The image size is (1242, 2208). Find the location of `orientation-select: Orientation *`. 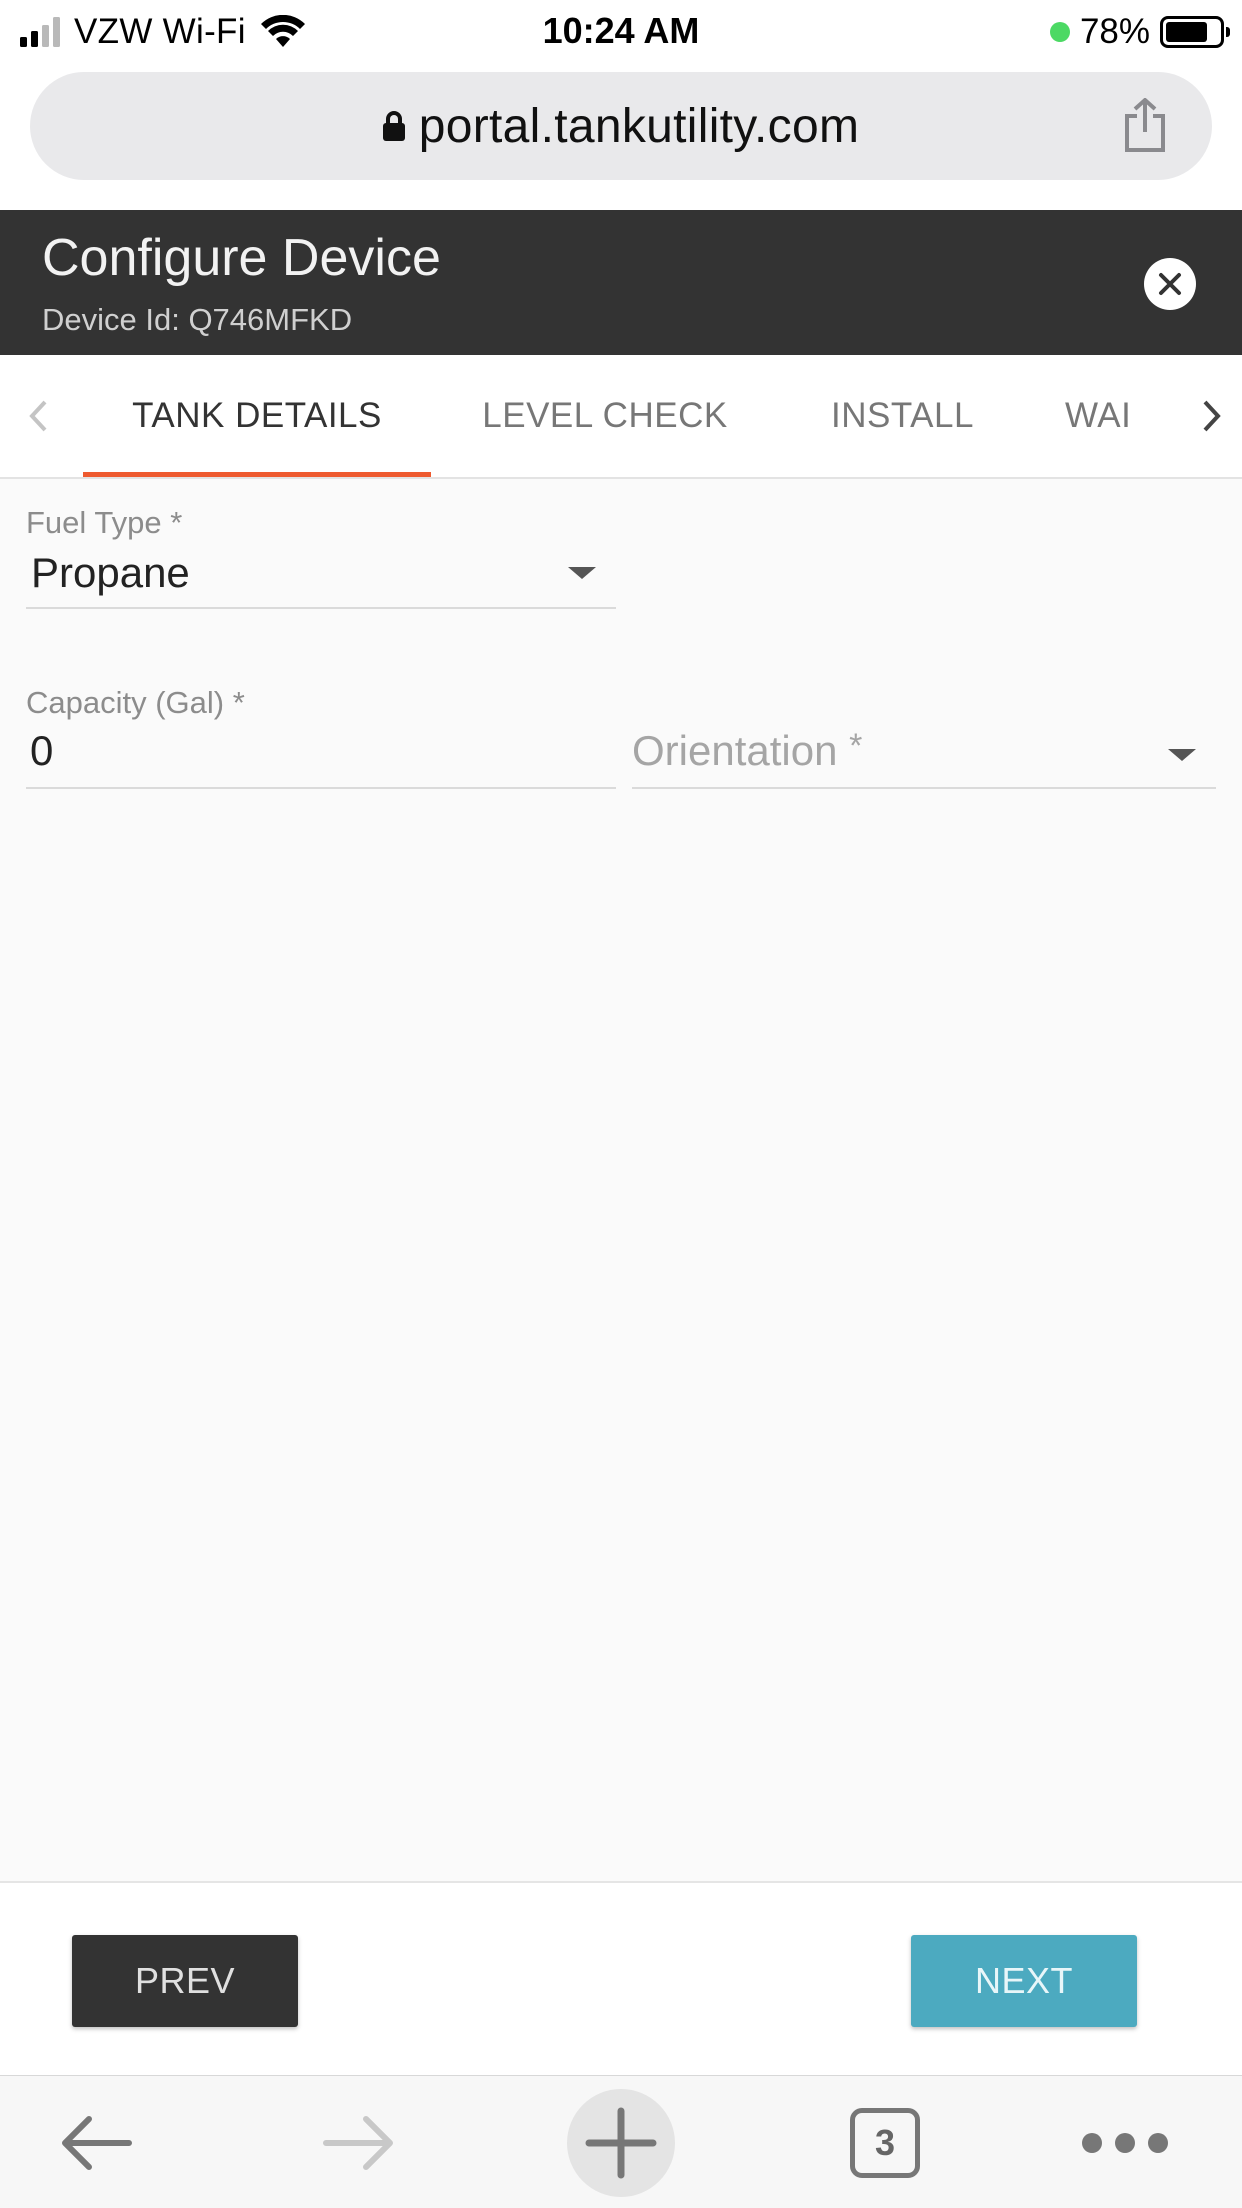

orientation-select: Orientation * is located at coordinates (924, 738).